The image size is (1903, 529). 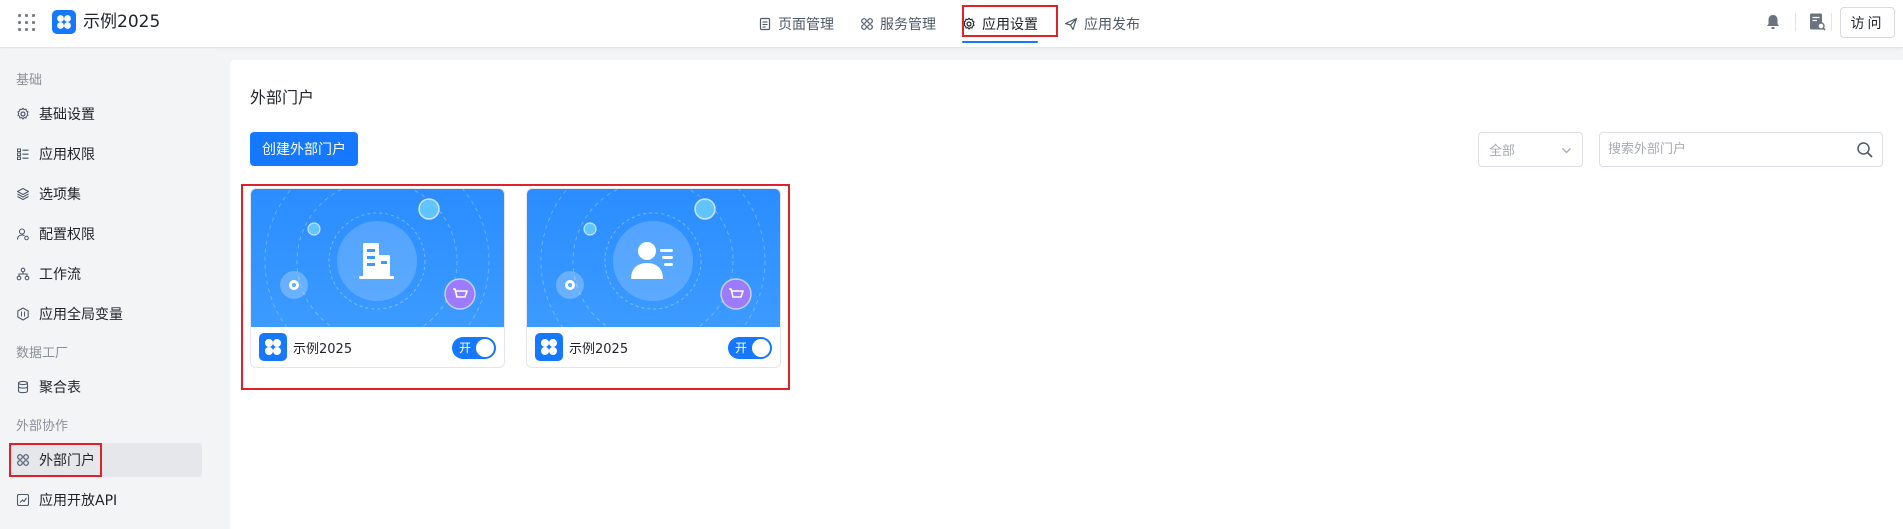 I want to click on search-box, so click(x=1741, y=149).